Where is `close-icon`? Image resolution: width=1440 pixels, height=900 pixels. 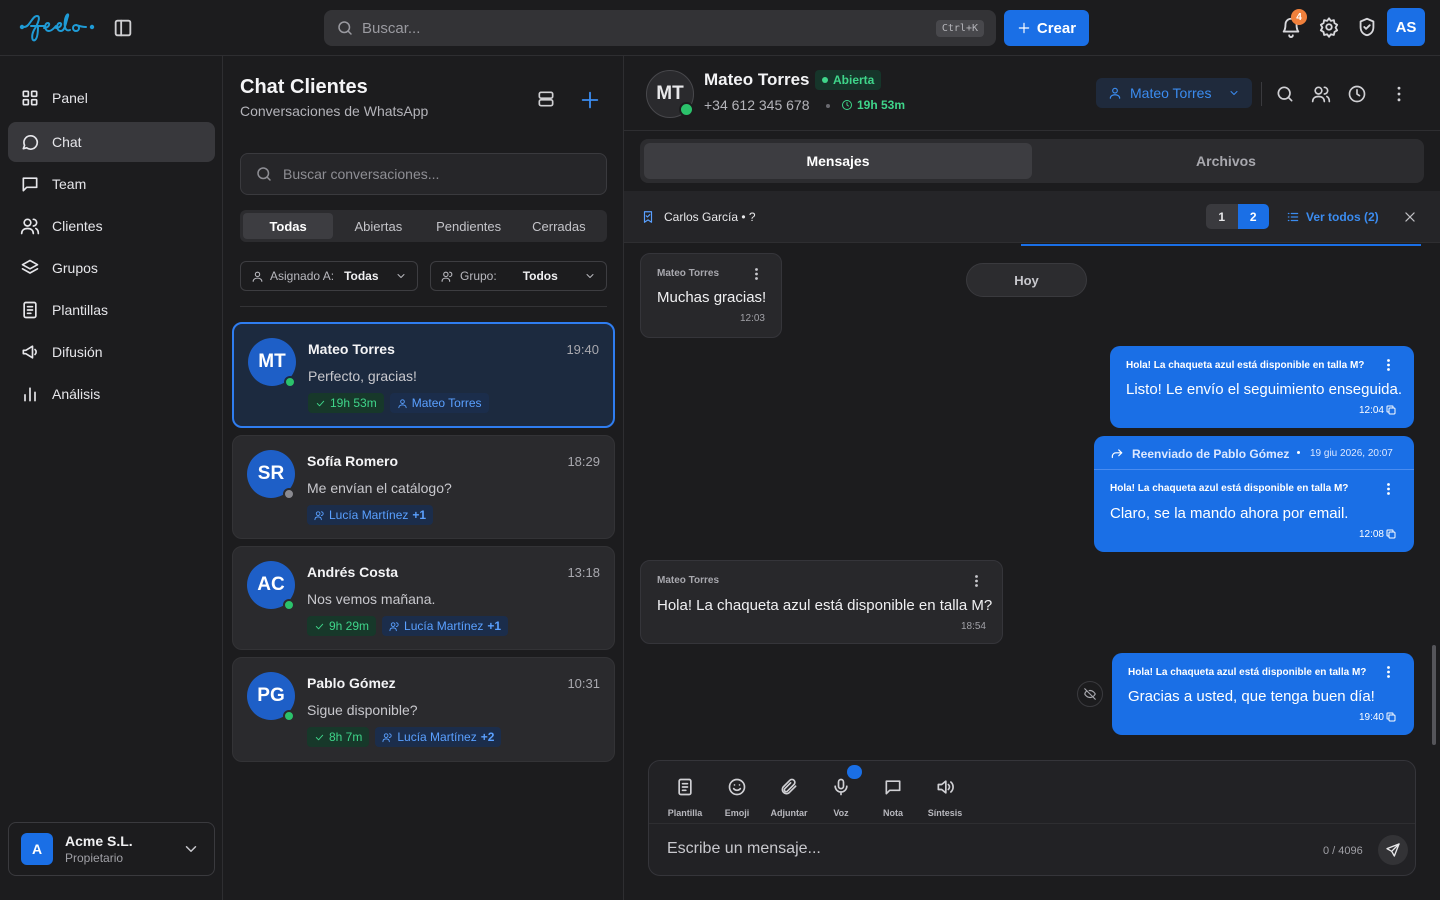
close-icon is located at coordinates (1410, 217).